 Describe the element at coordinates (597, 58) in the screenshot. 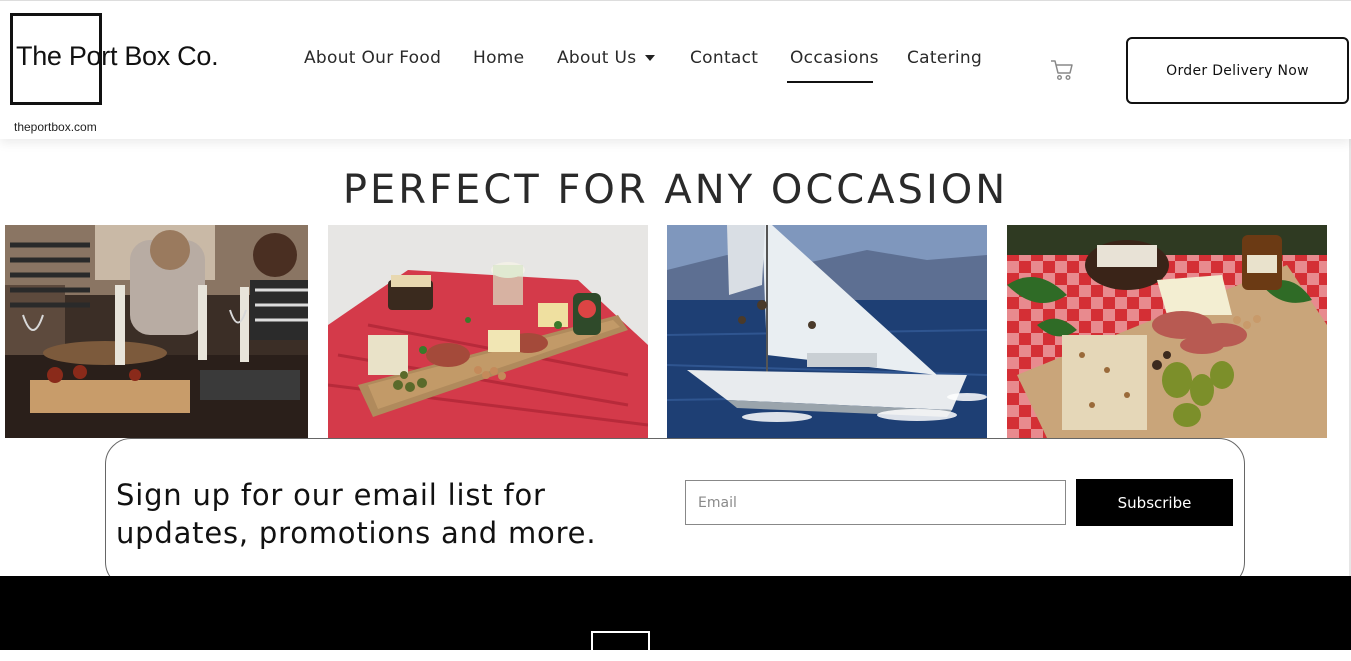

I see `nav-about-us-label: About Us` at that location.